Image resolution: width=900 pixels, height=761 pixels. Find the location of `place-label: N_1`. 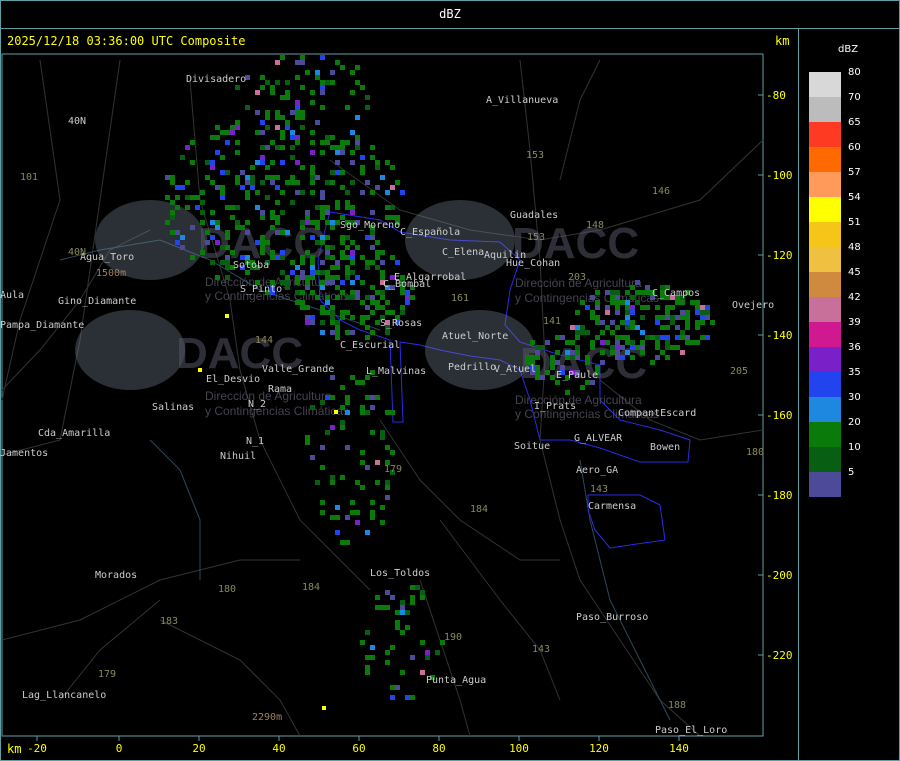

place-label: N_1 is located at coordinates (255, 441).